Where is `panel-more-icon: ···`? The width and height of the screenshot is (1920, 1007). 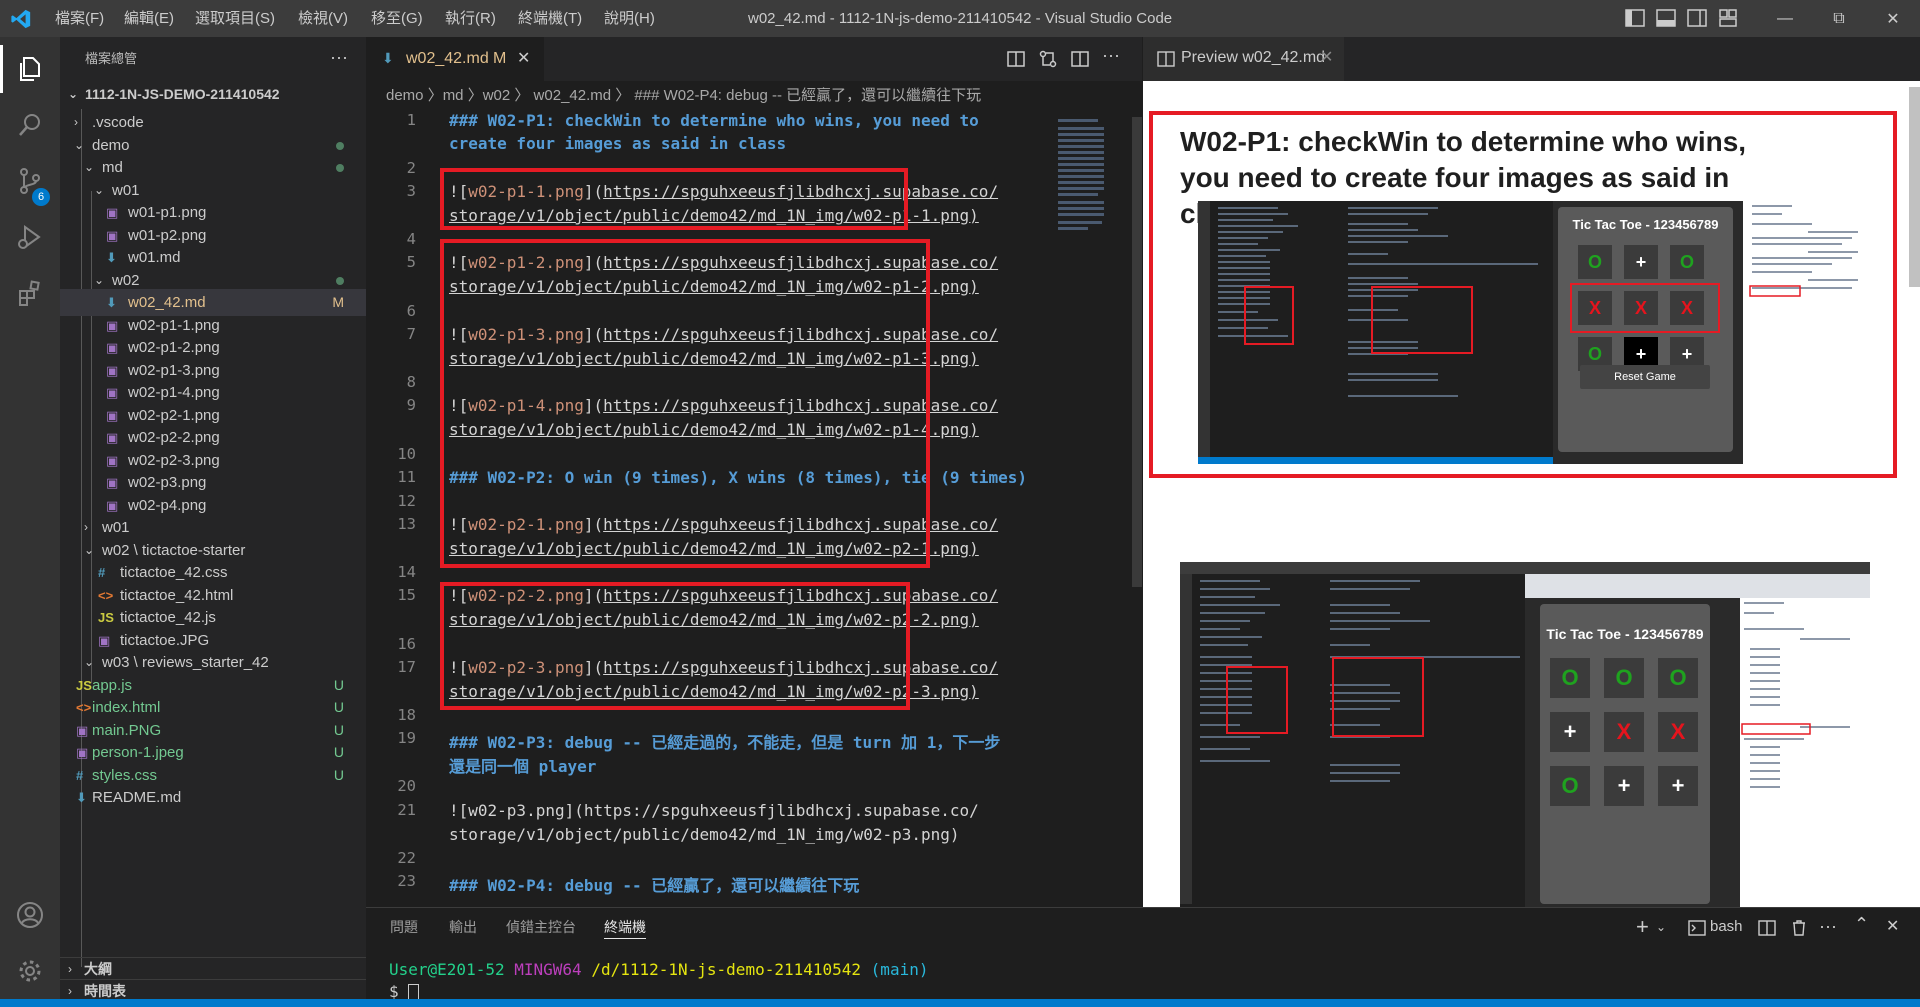
panel-more-icon: ··· is located at coordinates (1828, 926).